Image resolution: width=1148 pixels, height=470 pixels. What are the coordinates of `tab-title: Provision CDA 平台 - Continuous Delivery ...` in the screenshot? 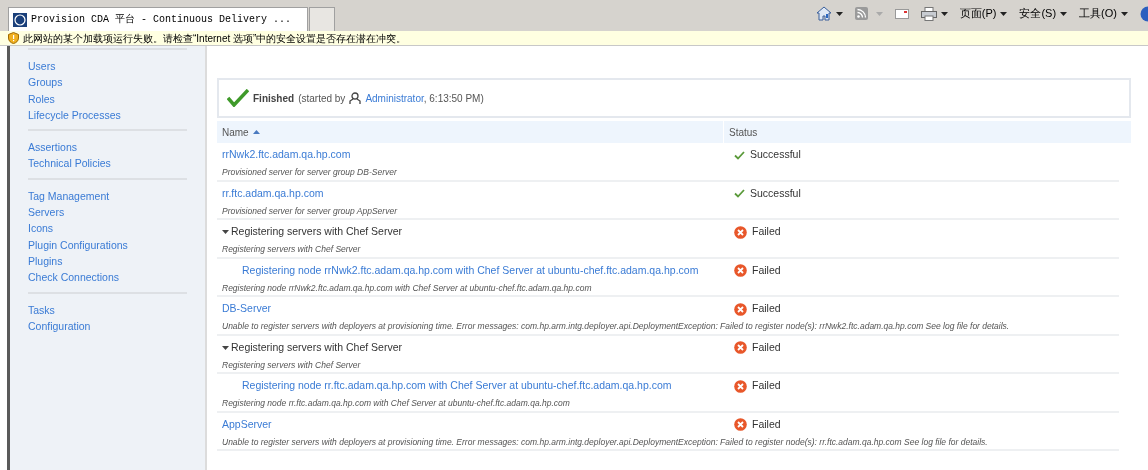 It's located at (161, 20).